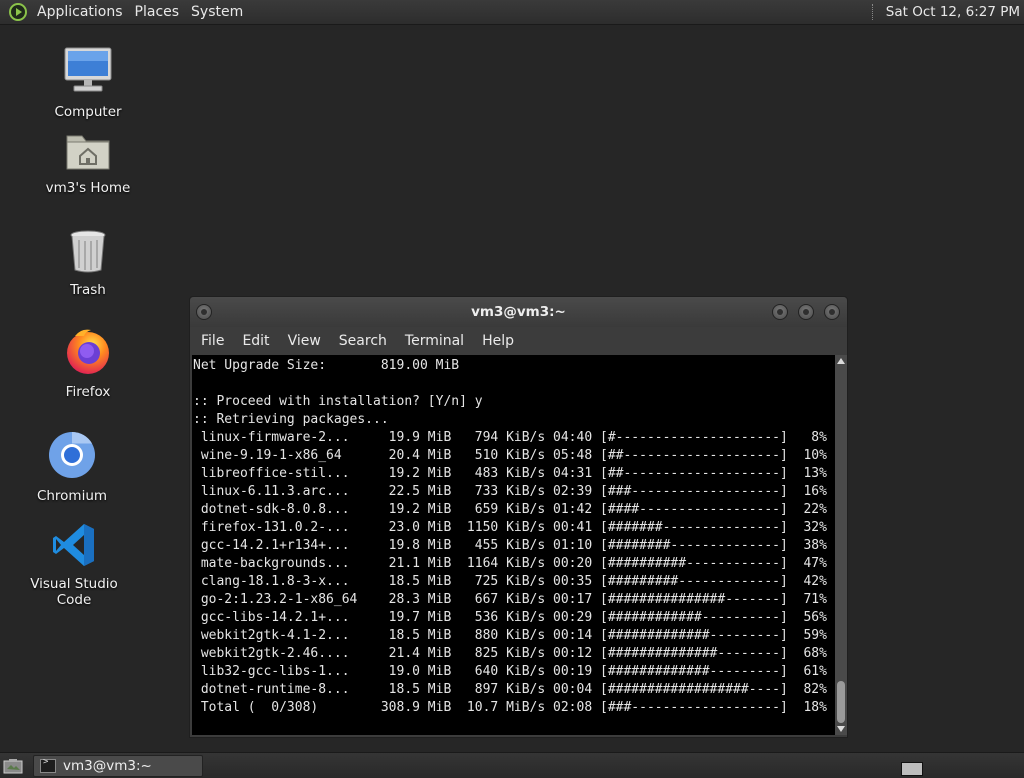 The height and width of the screenshot is (778, 1024). I want to click on system-menu: System, so click(217, 12).